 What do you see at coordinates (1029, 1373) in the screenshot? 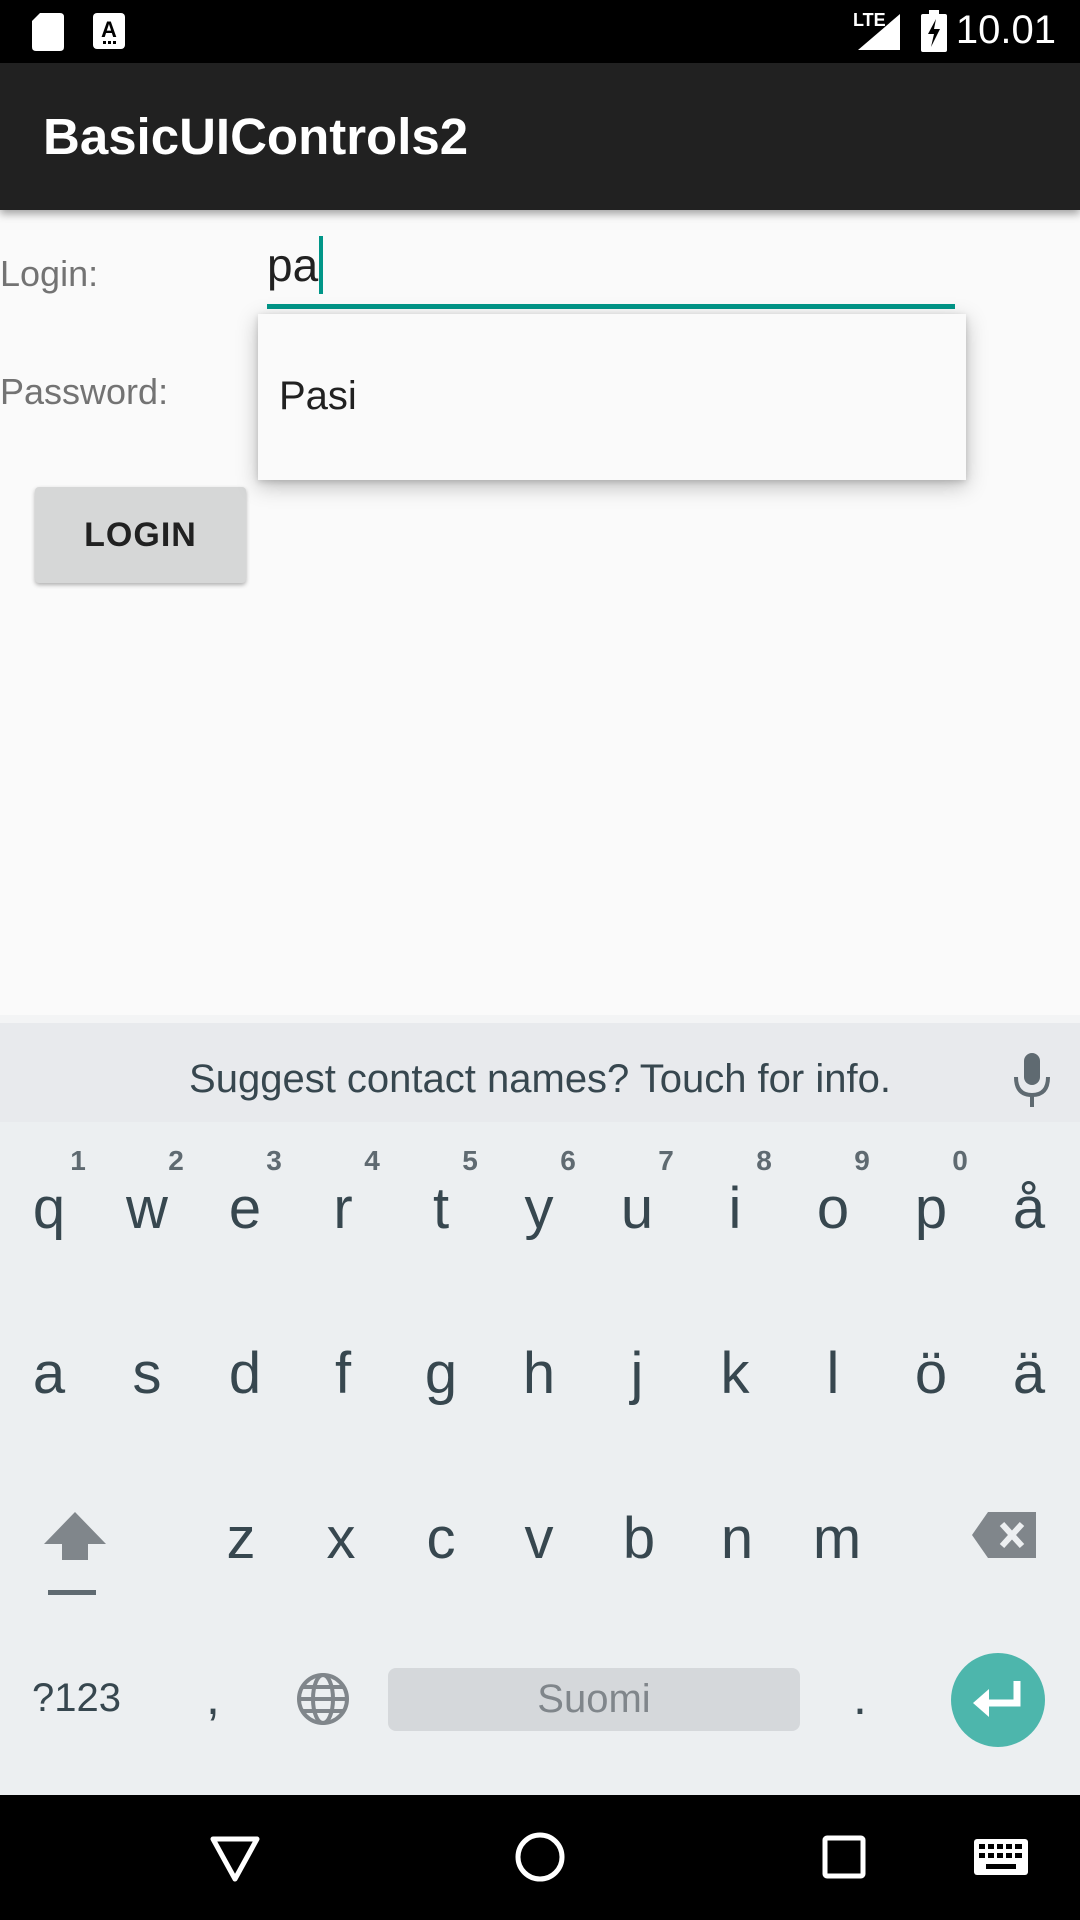
I see `key-a-umlaut: ä` at bounding box center [1029, 1373].